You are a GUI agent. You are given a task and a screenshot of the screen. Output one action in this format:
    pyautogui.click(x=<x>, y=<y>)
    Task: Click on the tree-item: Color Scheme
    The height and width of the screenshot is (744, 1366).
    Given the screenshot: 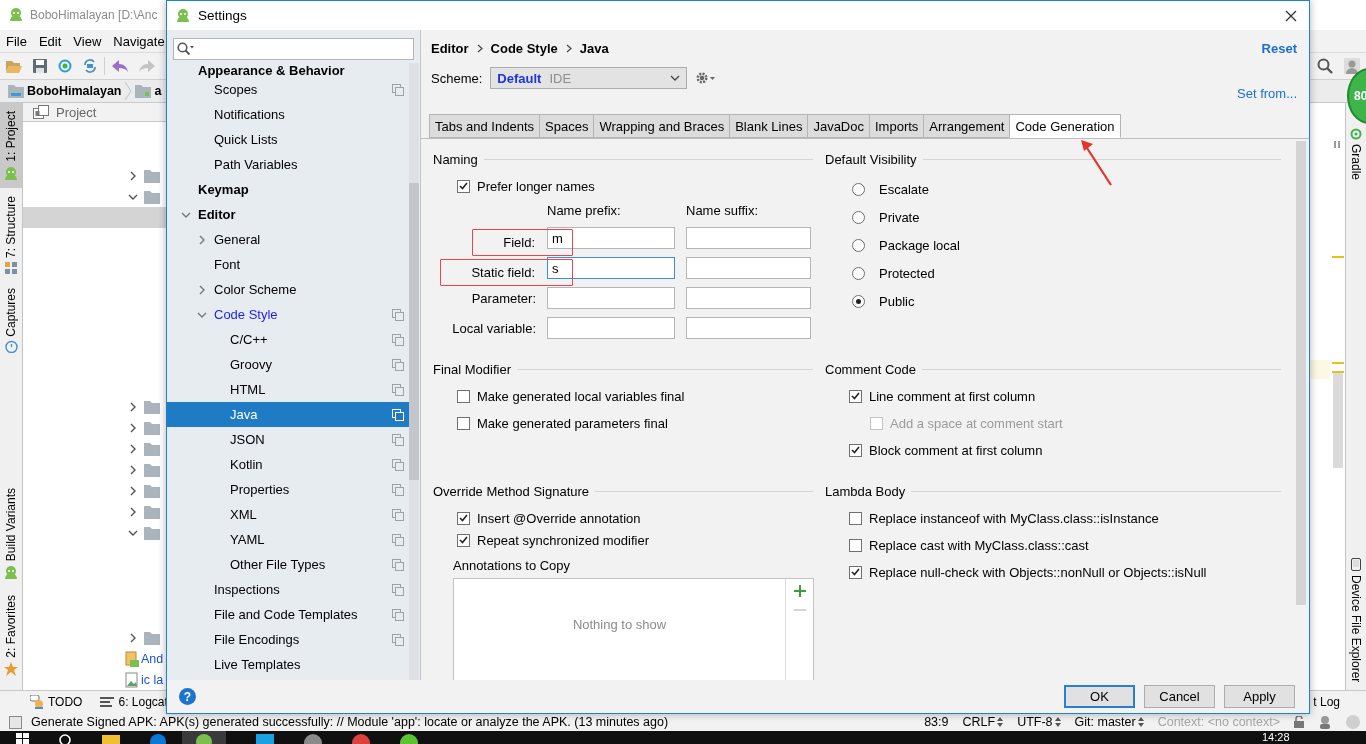 What is the action you would take?
    pyautogui.click(x=288, y=289)
    